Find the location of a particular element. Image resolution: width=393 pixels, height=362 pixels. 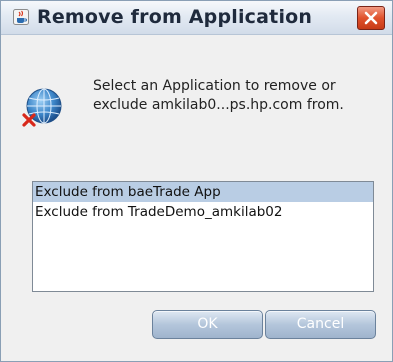

close-icon is located at coordinates (371, 18).